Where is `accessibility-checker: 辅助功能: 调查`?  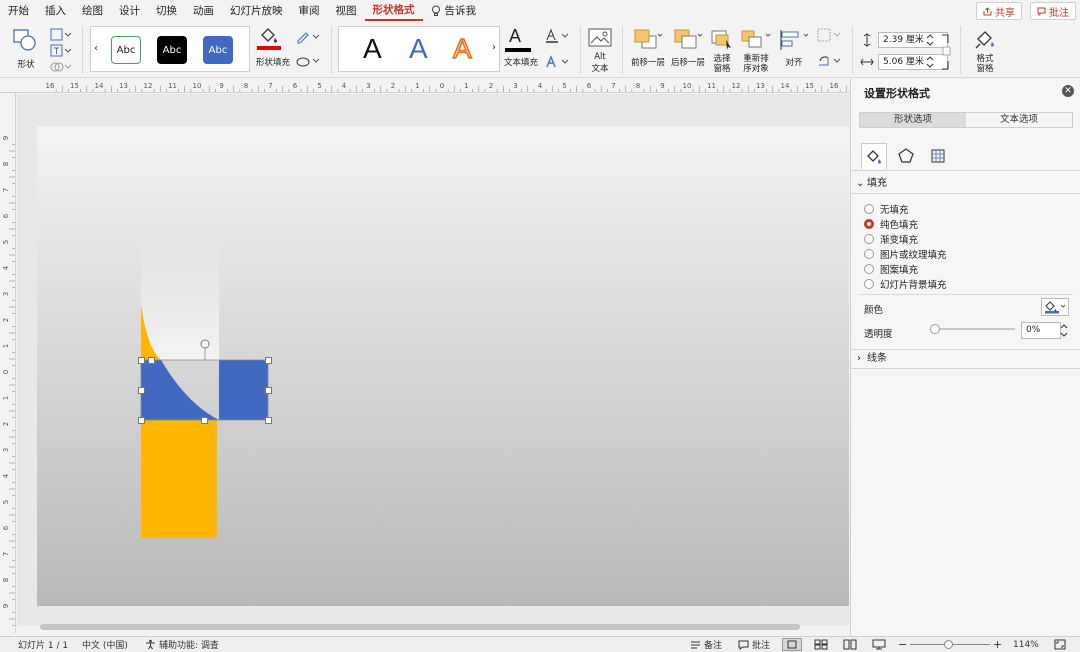 accessibility-checker: 辅助功能: 调查 is located at coordinates (182, 644).